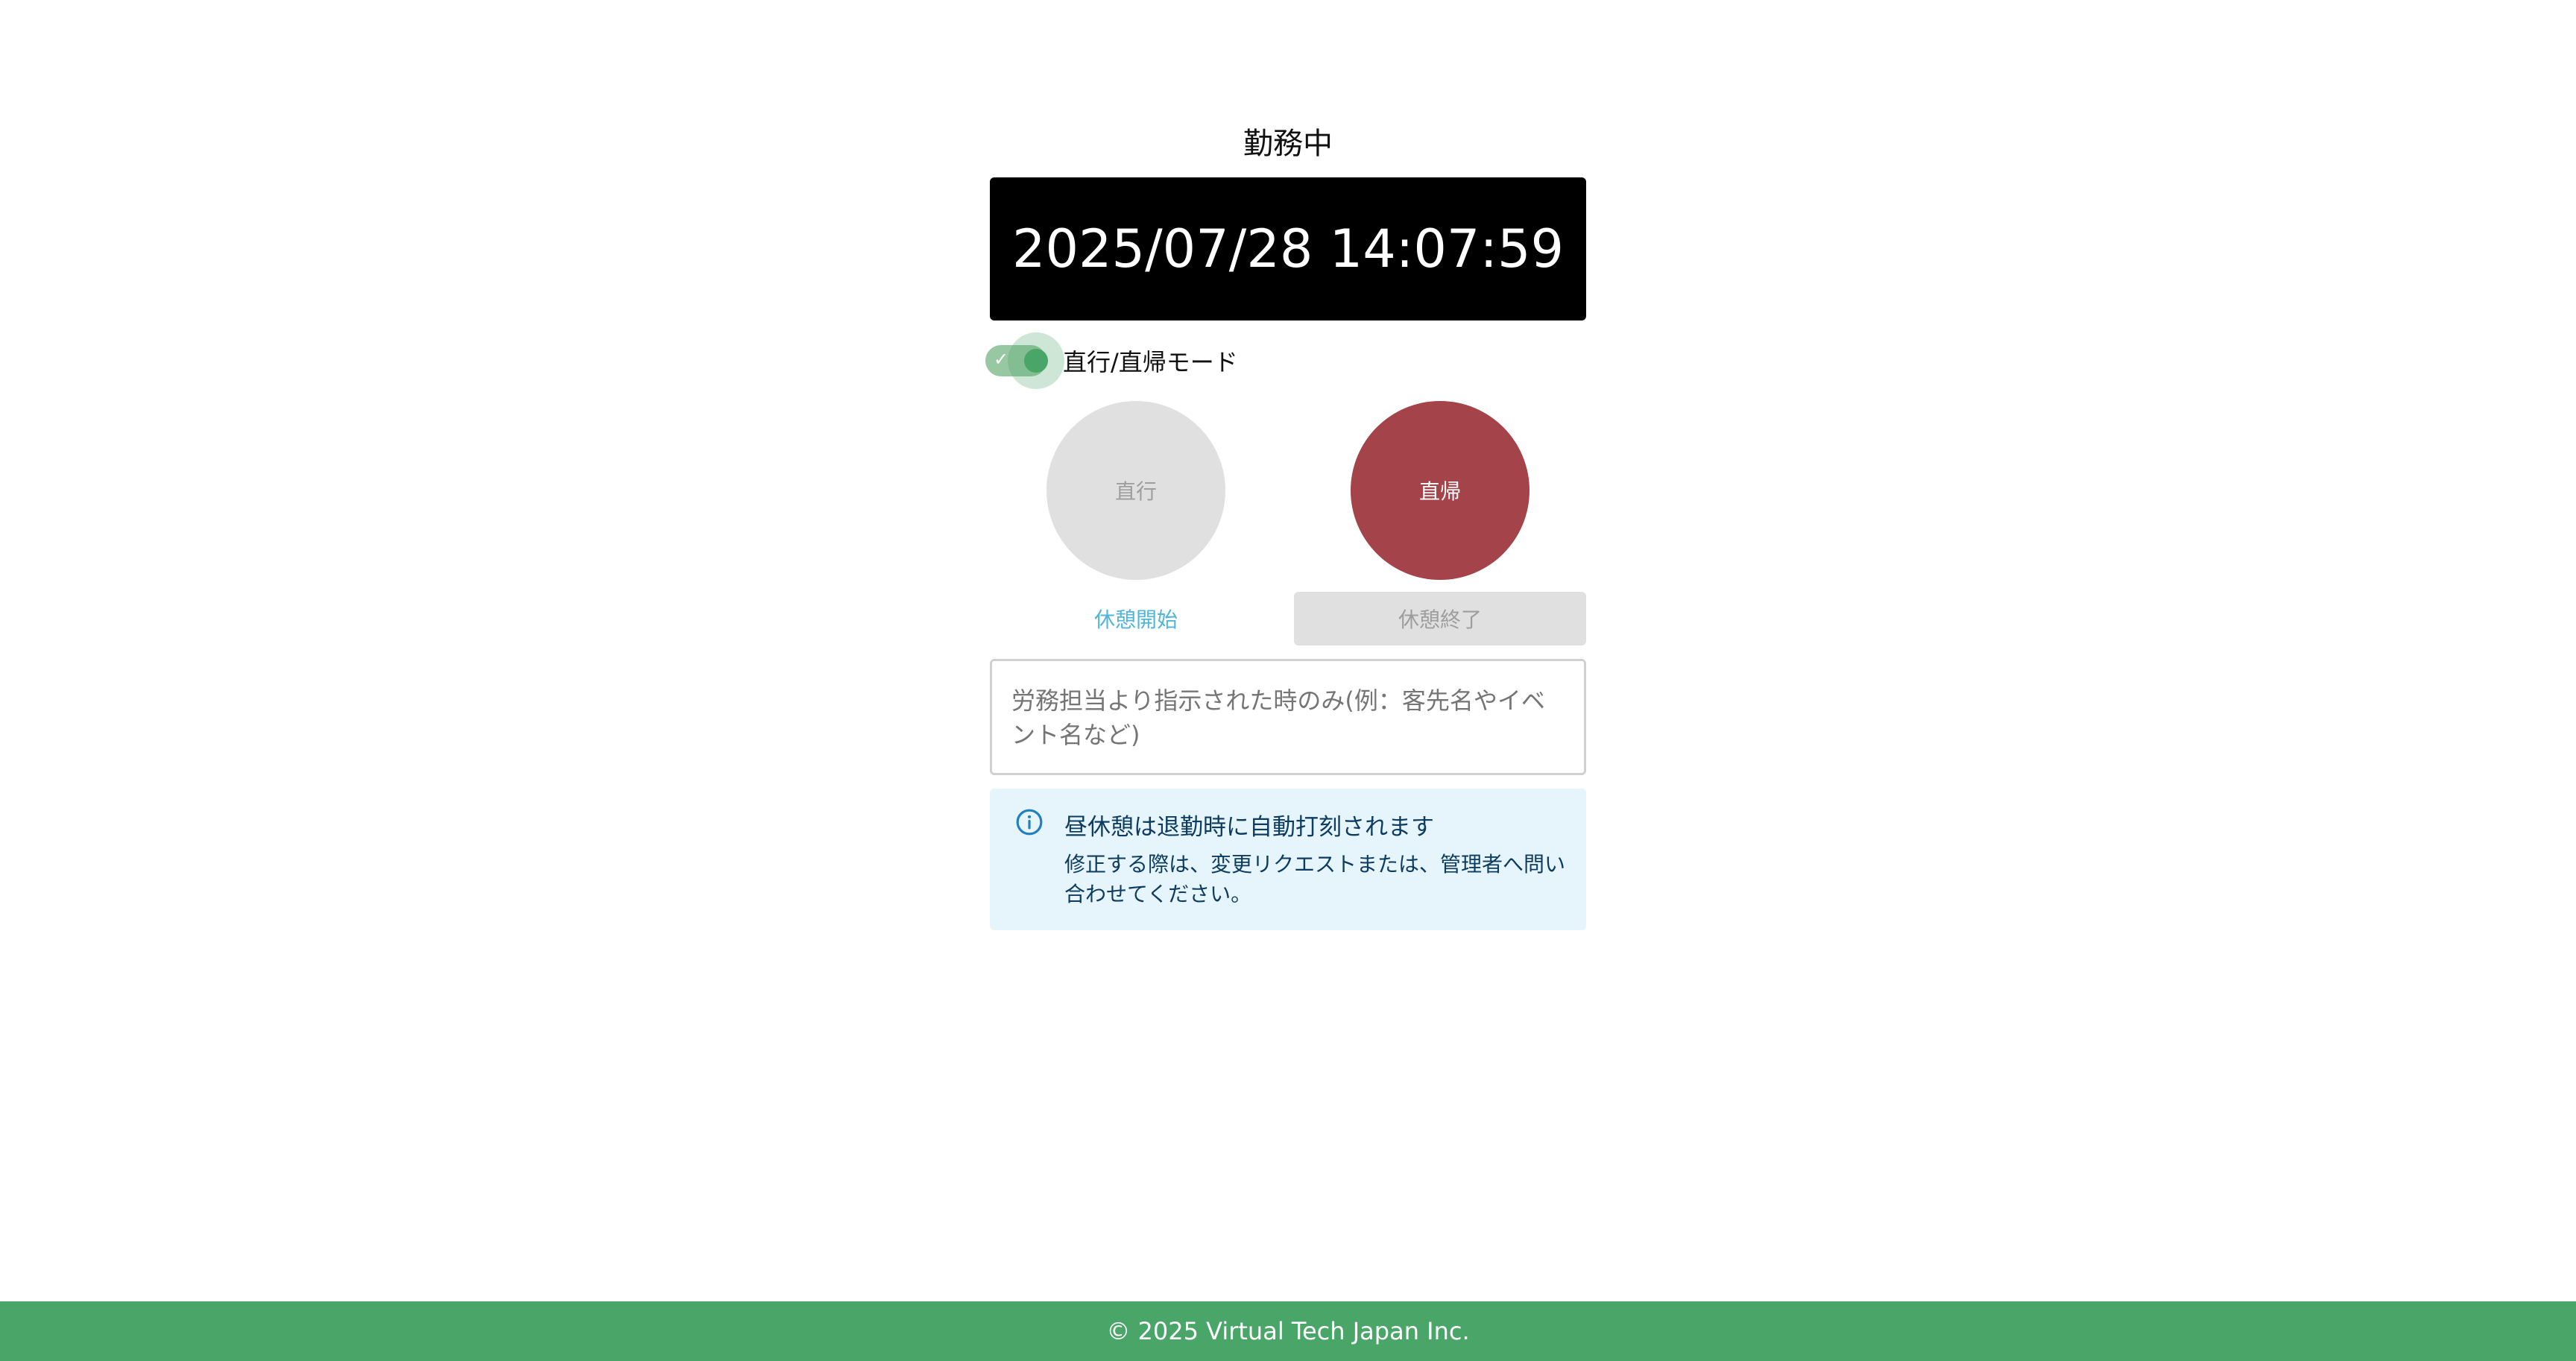  What do you see at coordinates (1440, 491) in the screenshot?
I see `direct-return-button: 直帰` at bounding box center [1440, 491].